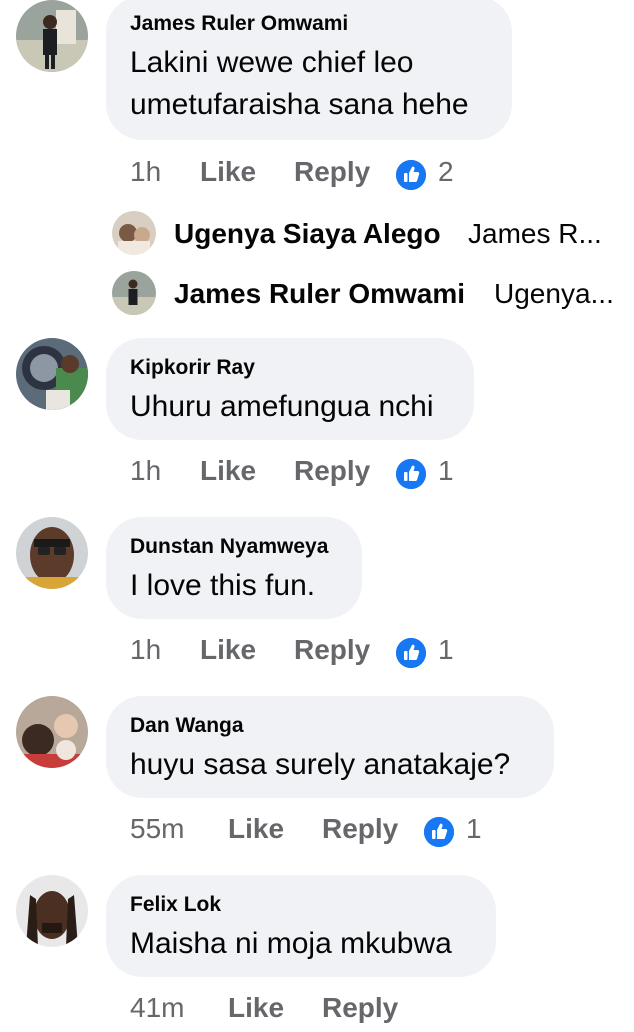 This screenshot has width=634, height=1032. I want to click on comment-text: umetufaraisha sana hehe, so click(299, 104).